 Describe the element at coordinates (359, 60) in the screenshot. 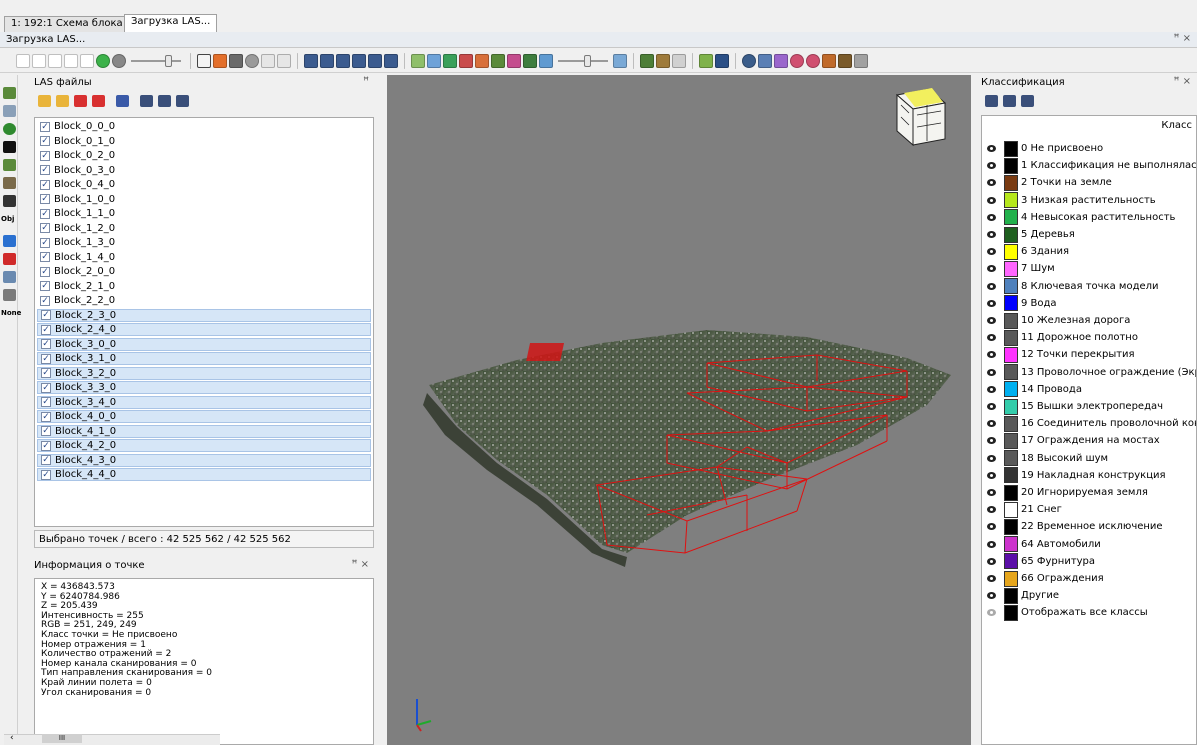

I see `view-left-icon` at that location.